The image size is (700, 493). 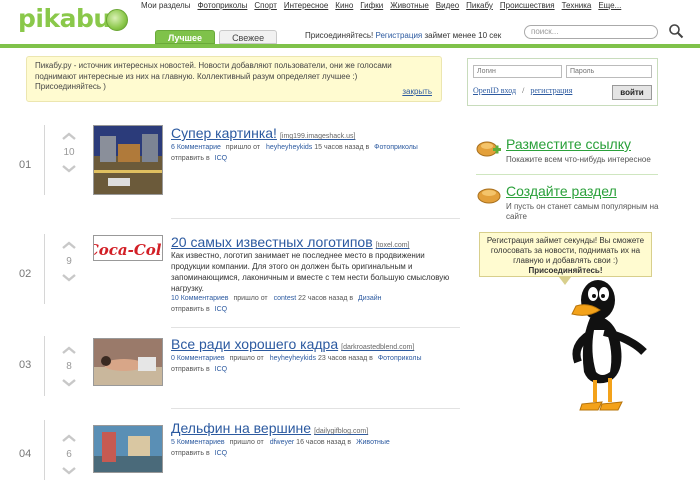 What do you see at coordinates (165, 5) in the screenshot?
I see `nav-my-sections: Мои разделы` at bounding box center [165, 5].